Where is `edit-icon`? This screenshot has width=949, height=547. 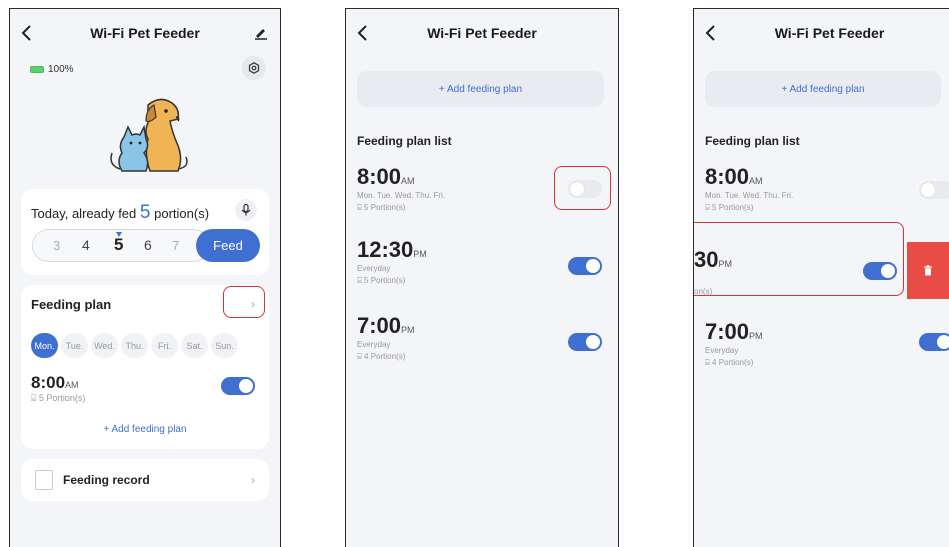
edit-icon is located at coordinates (261, 33).